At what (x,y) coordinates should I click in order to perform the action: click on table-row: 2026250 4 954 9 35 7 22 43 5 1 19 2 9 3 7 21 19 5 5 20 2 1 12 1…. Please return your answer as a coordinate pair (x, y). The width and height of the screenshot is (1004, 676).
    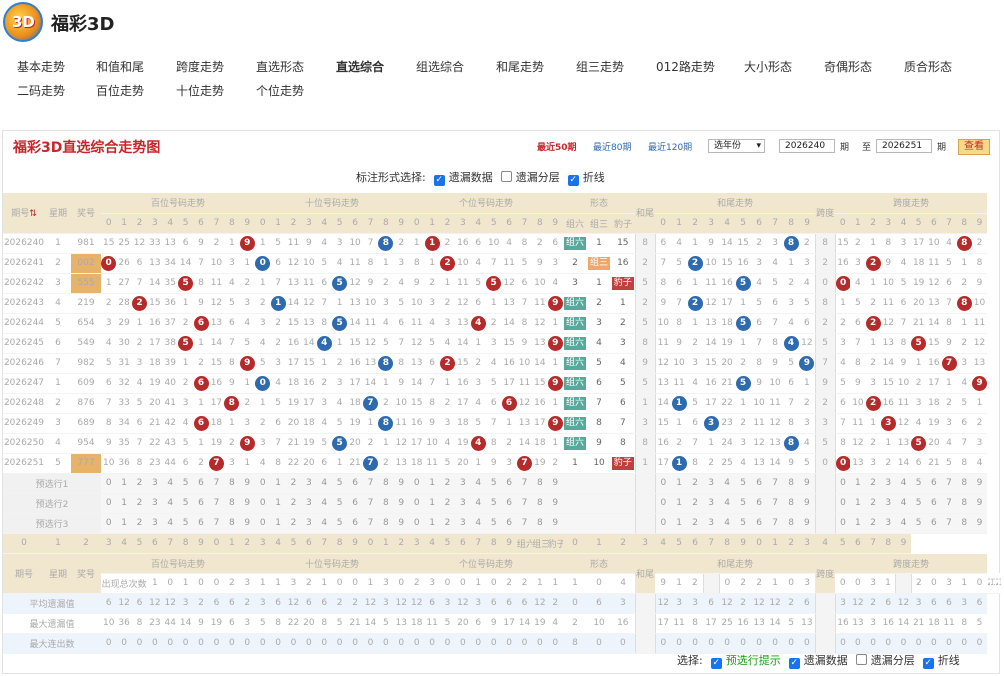
    Looking at the image, I should click on (502, 443).